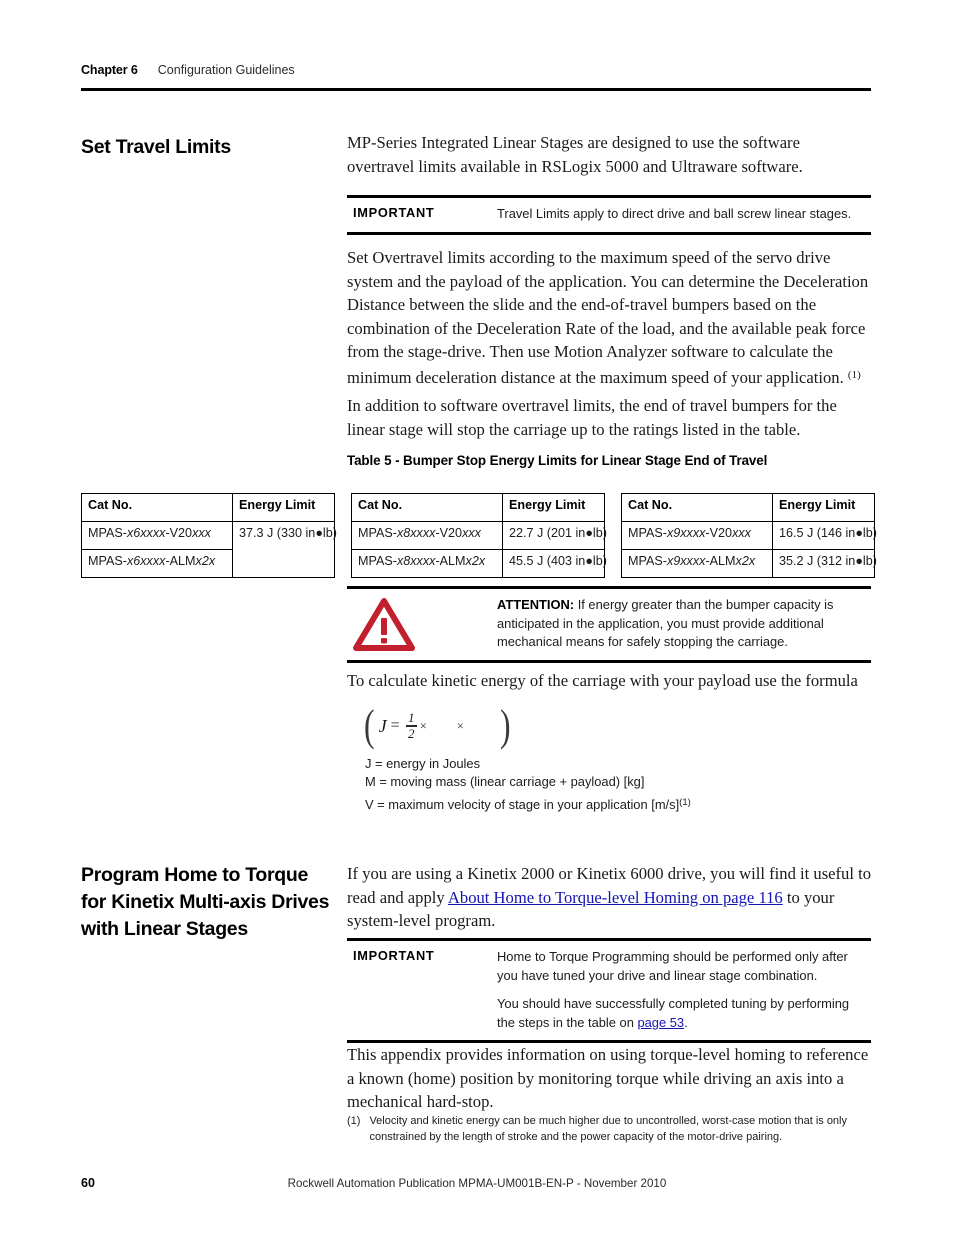 The height and width of the screenshot is (1235, 954). I want to click on cell-cat-no: MPAS-x9xxxx-V20xxx, so click(697, 535).